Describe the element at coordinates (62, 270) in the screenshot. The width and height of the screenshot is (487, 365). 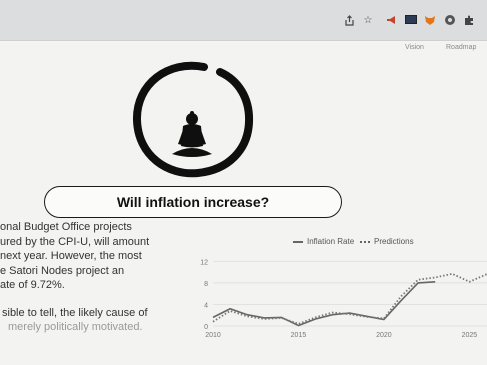
I see `paragraph-line: e Satori Nodes project an` at that location.